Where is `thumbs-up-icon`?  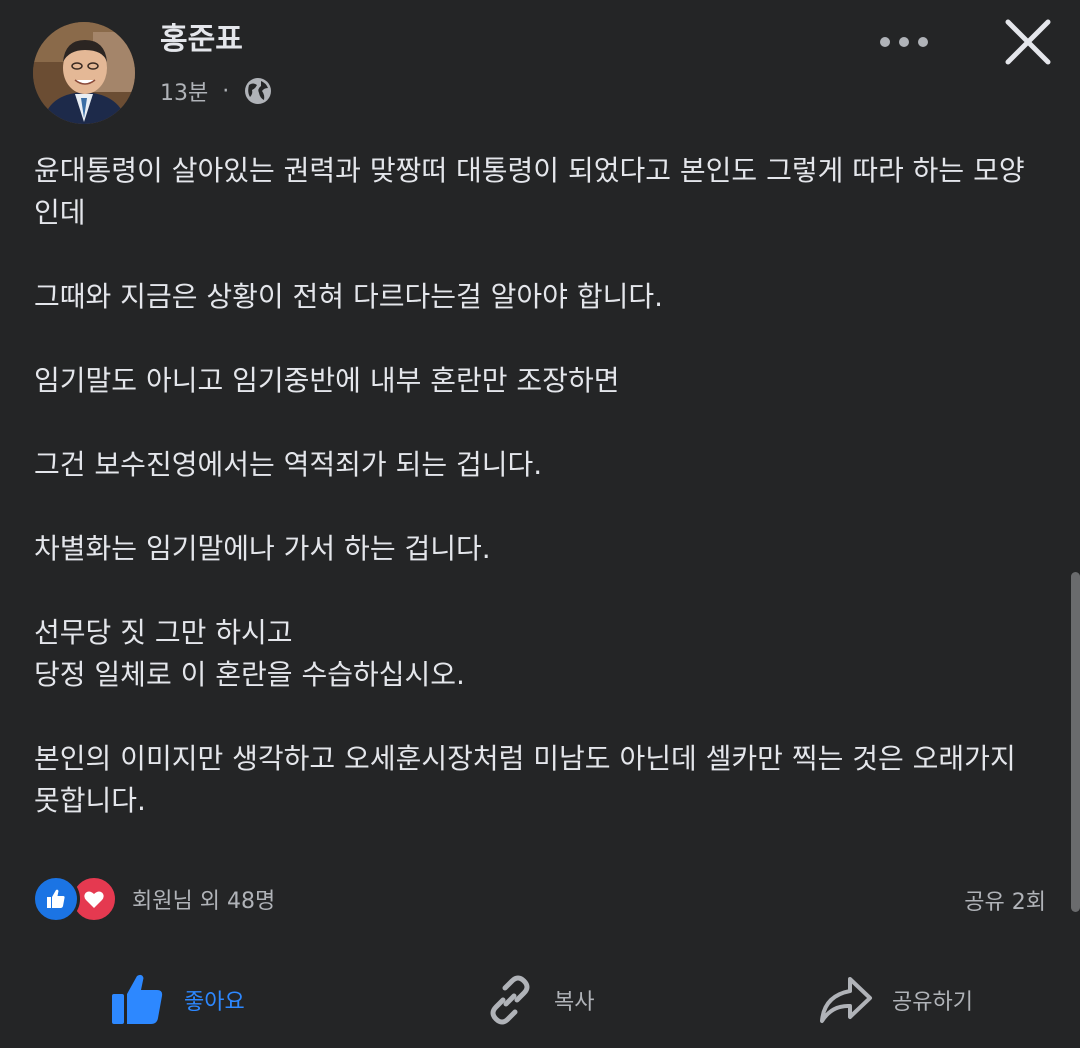 thumbs-up-icon is located at coordinates (137, 999).